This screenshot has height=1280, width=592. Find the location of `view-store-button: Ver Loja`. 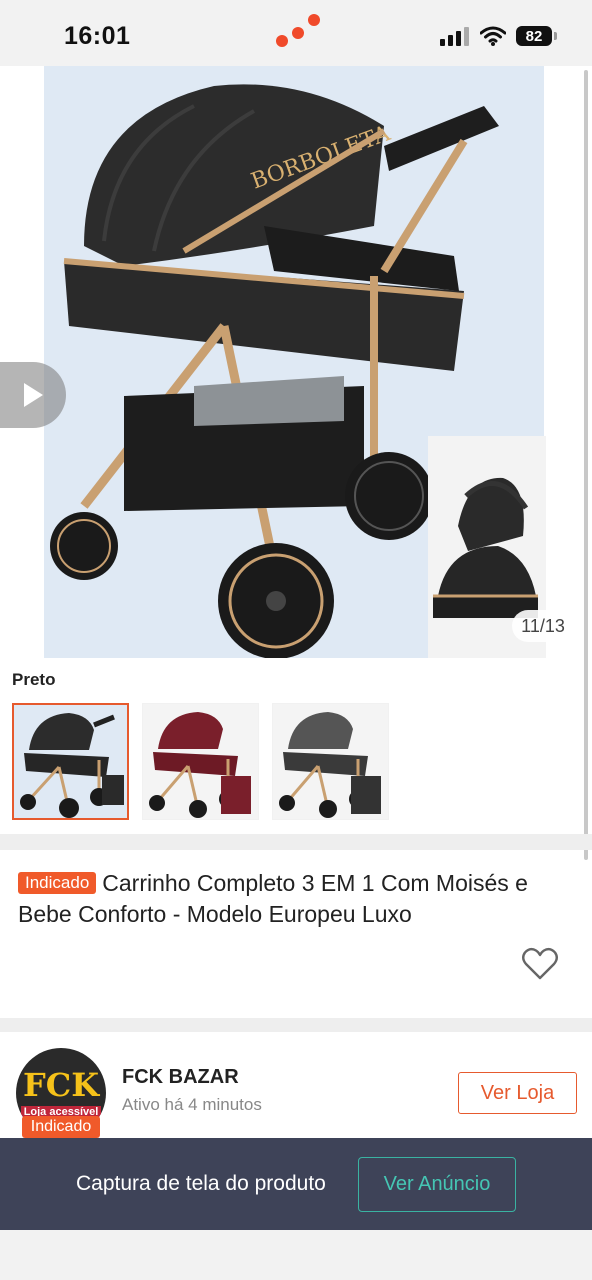

view-store-button: Ver Loja is located at coordinates (517, 1093).